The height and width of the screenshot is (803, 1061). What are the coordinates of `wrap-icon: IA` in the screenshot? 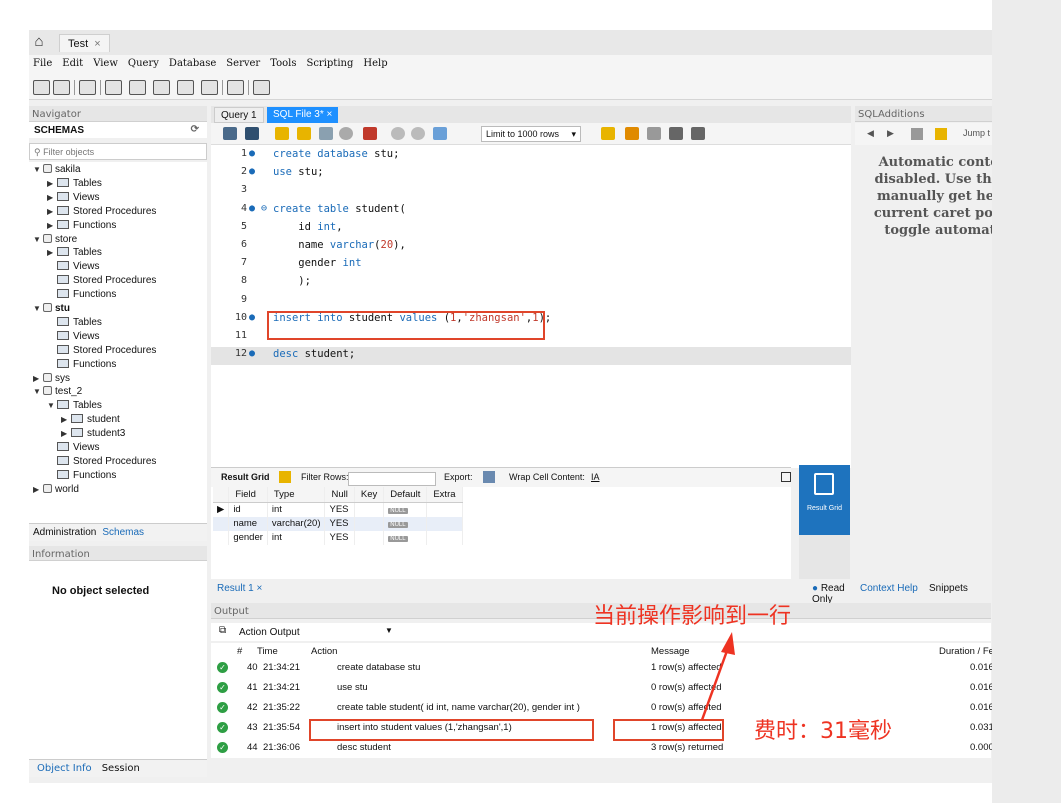 It's located at (595, 477).